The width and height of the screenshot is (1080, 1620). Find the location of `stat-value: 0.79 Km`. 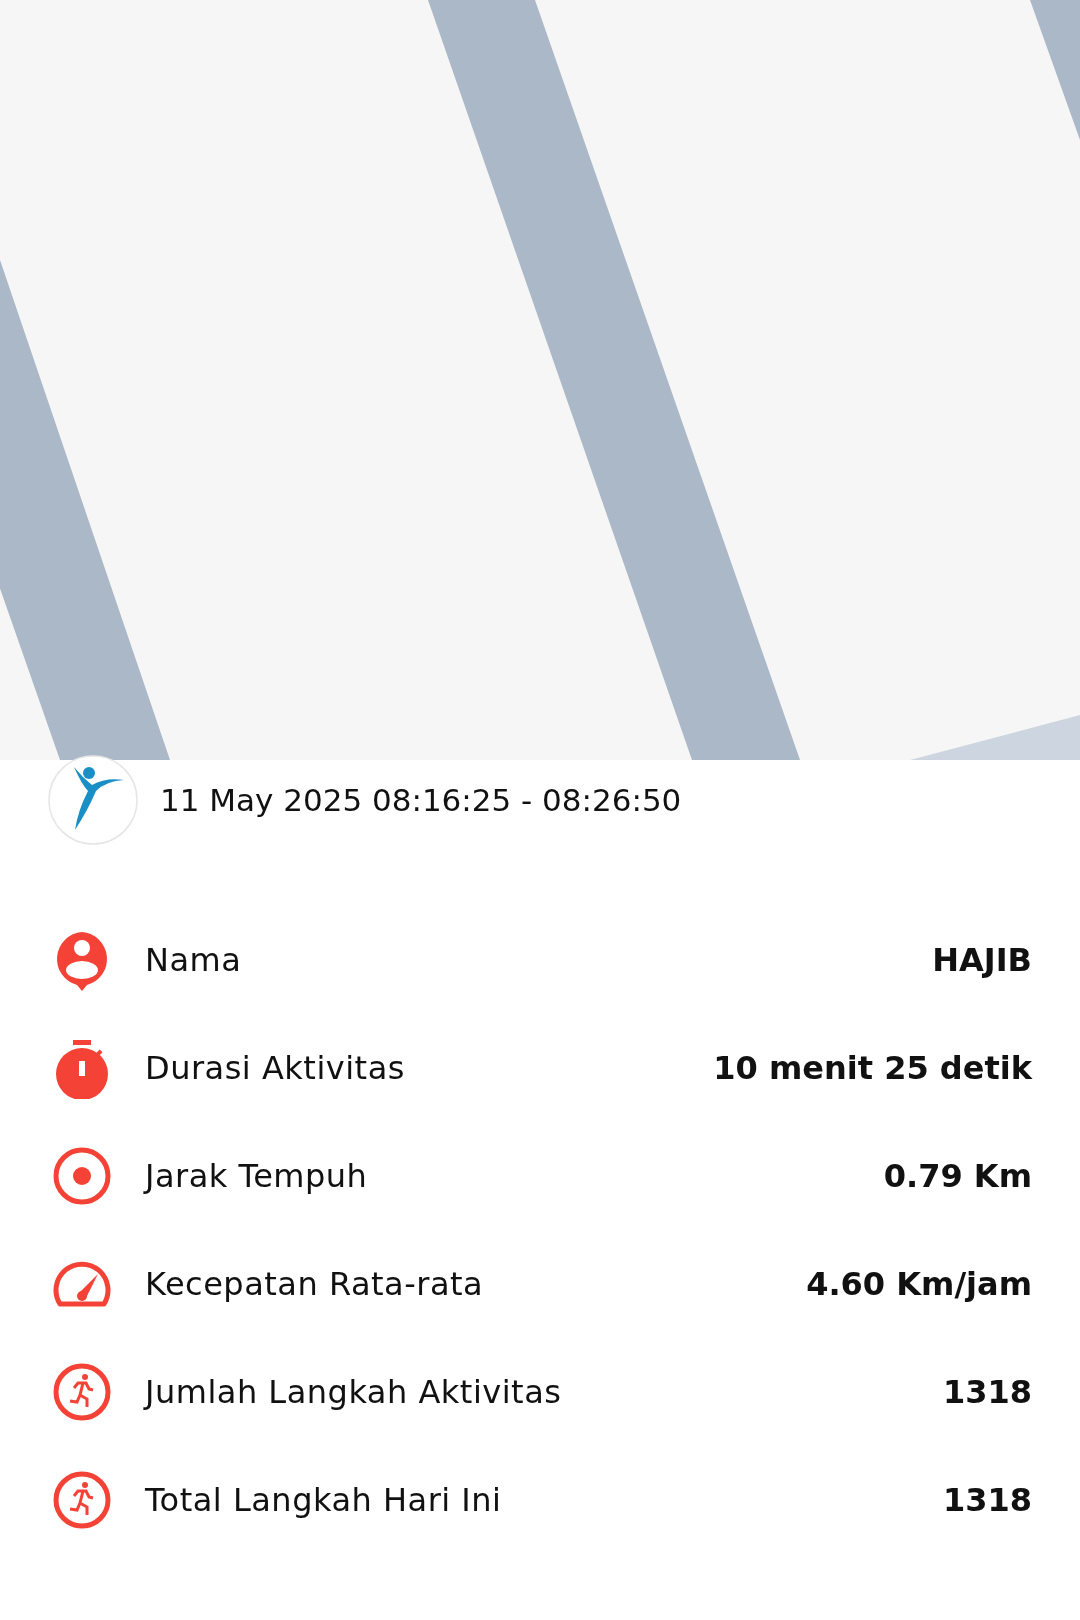

stat-value: 0.79 Km is located at coordinates (957, 1176).